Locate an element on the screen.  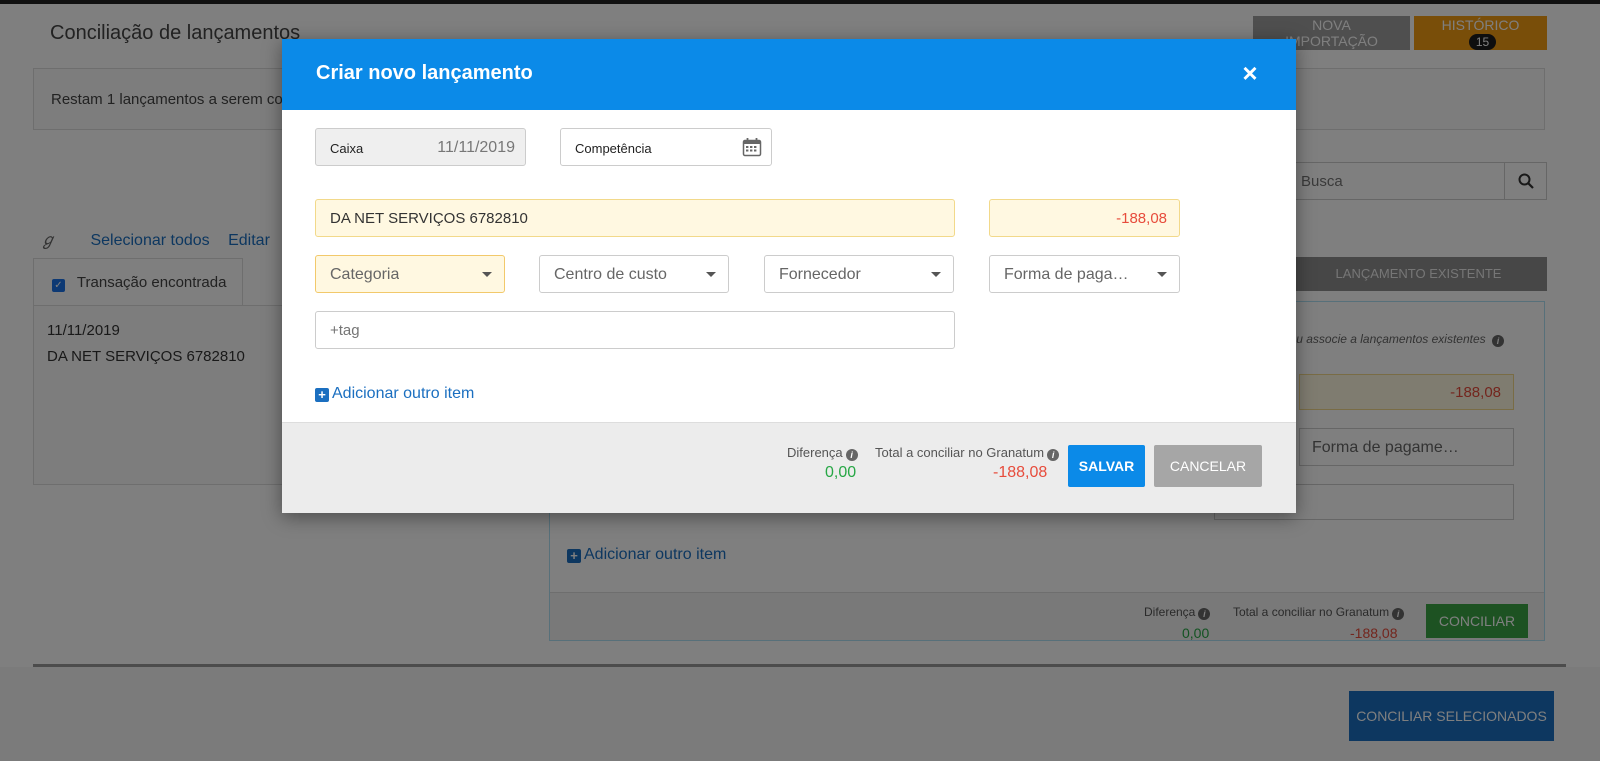
difference-label: Diferençai is located at coordinates (822, 453).